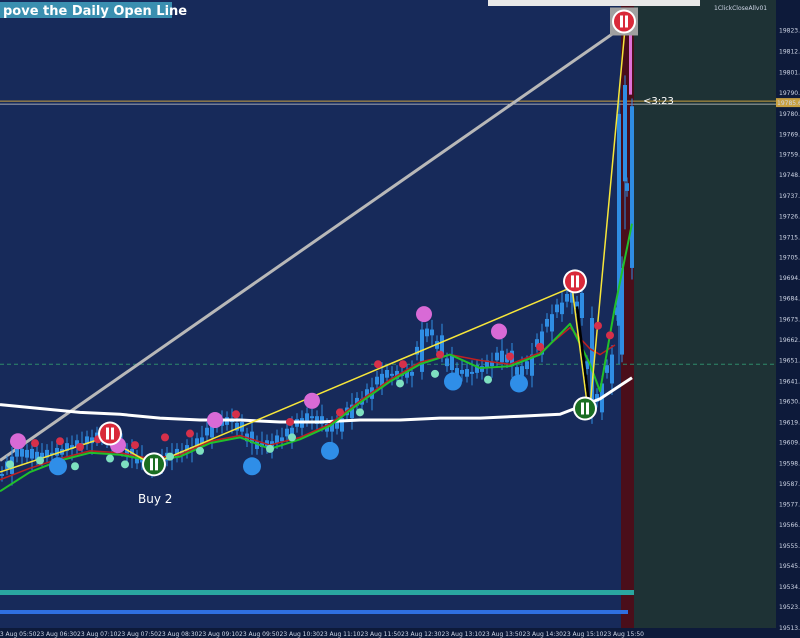  I want to click on price-tick-label: 19759.00, so click(789, 154).